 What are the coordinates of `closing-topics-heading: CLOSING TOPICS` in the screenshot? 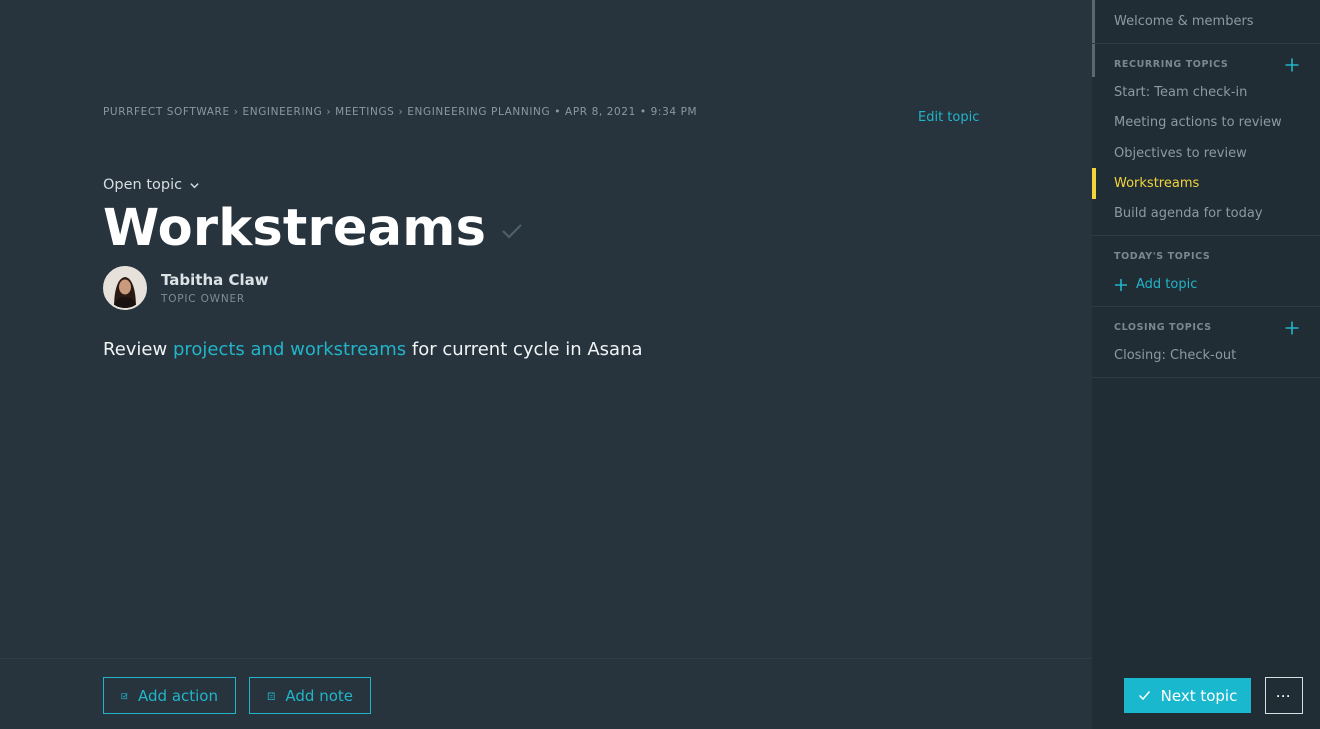 It's located at (1163, 327).